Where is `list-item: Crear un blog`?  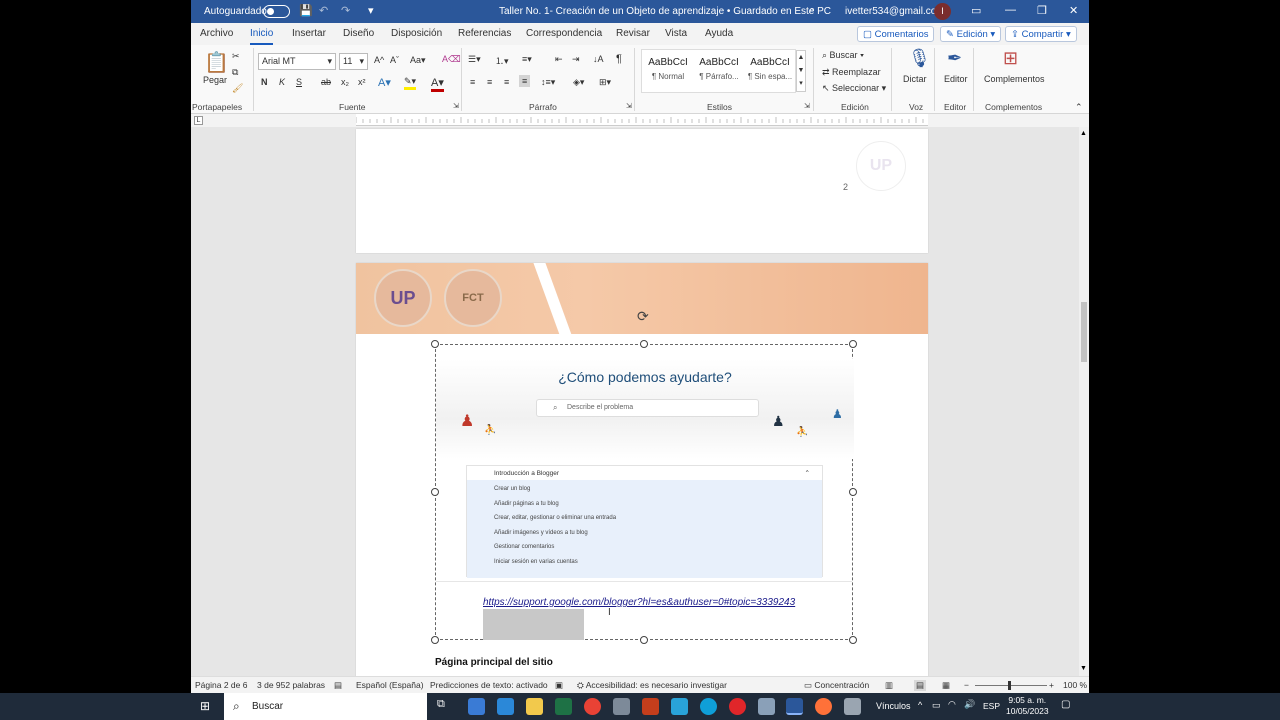 list-item: Crear un blog is located at coordinates (644, 487).